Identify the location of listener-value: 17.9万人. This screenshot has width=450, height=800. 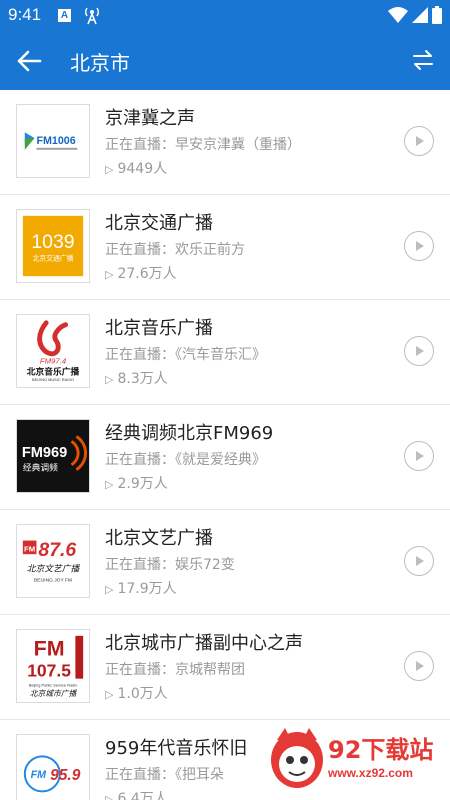
(147, 589).